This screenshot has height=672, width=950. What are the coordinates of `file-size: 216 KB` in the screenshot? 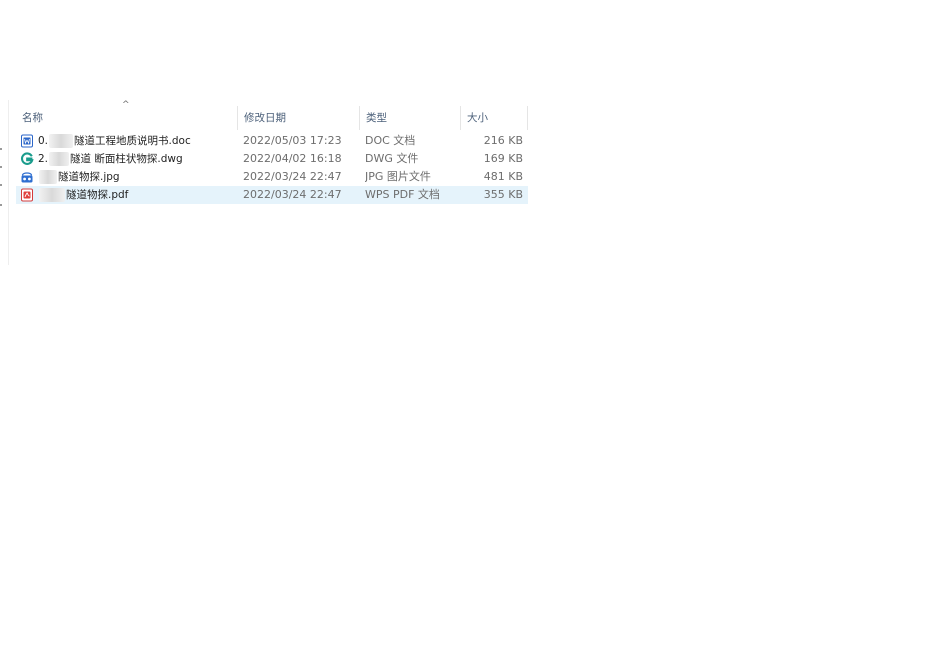 It's located at (503, 140).